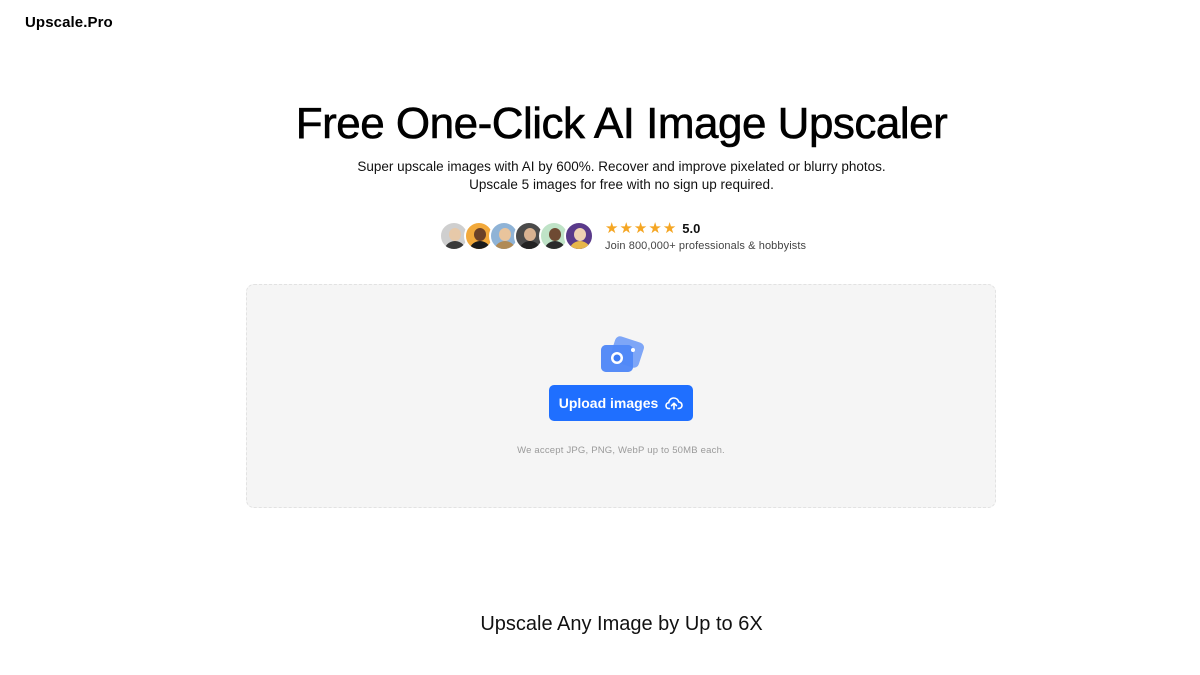  I want to click on section-title: Upscale Any Image by Up to 6X, so click(621, 624).